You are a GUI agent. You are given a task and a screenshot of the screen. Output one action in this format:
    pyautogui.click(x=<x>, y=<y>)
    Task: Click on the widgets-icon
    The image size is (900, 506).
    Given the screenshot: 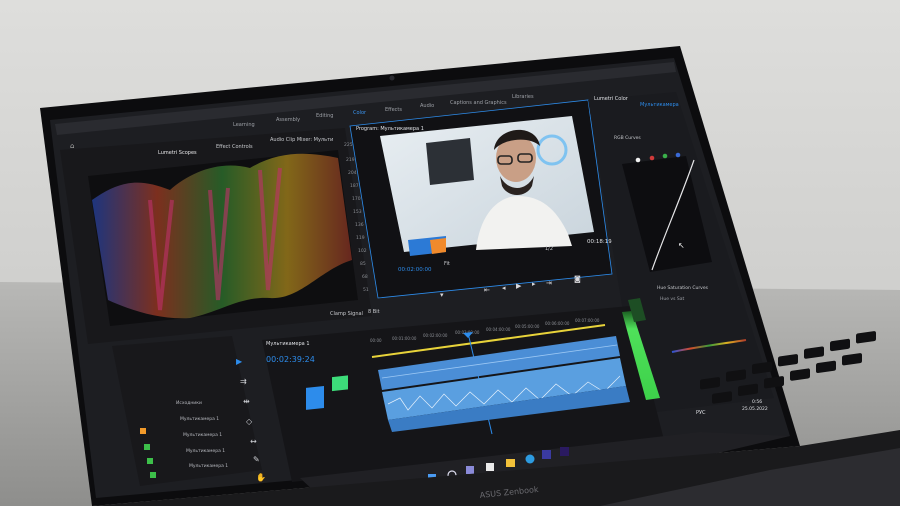 What is the action you would take?
    pyautogui.click(x=470, y=470)
    